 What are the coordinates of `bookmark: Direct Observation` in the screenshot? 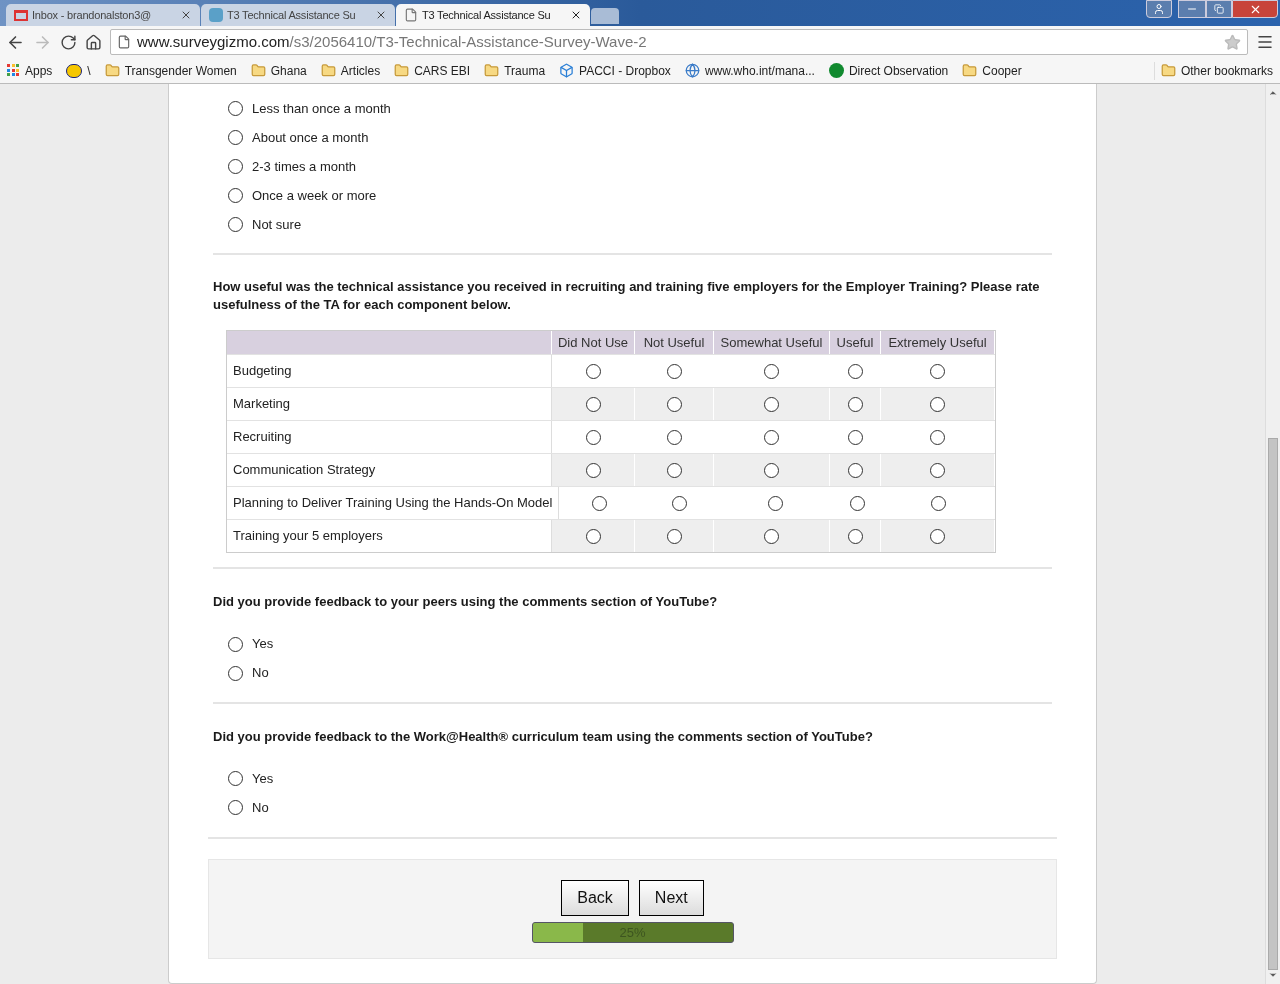 It's located at (888, 70).